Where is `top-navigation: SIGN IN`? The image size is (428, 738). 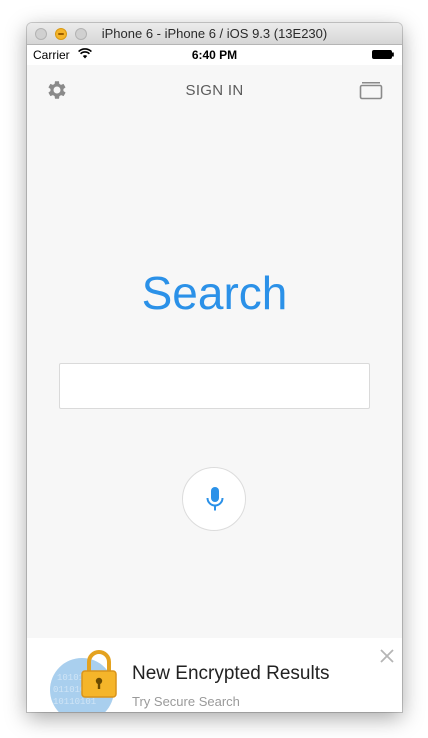 top-navigation: SIGN IN is located at coordinates (214, 90).